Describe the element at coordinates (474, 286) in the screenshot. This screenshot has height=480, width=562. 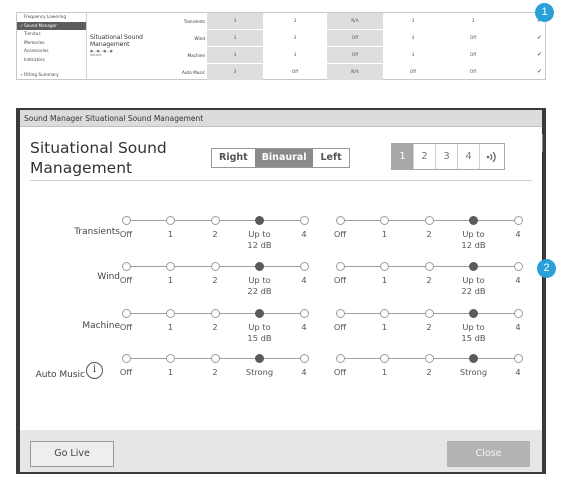
I see `slider-stop-label: Up to 22 dB` at that location.